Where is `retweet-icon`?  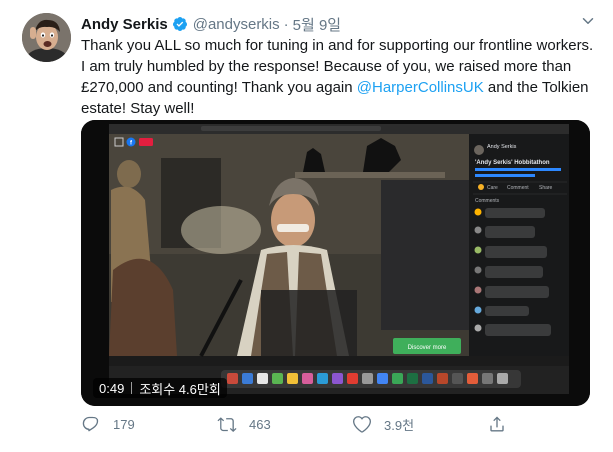 retweet-icon is located at coordinates (227, 424).